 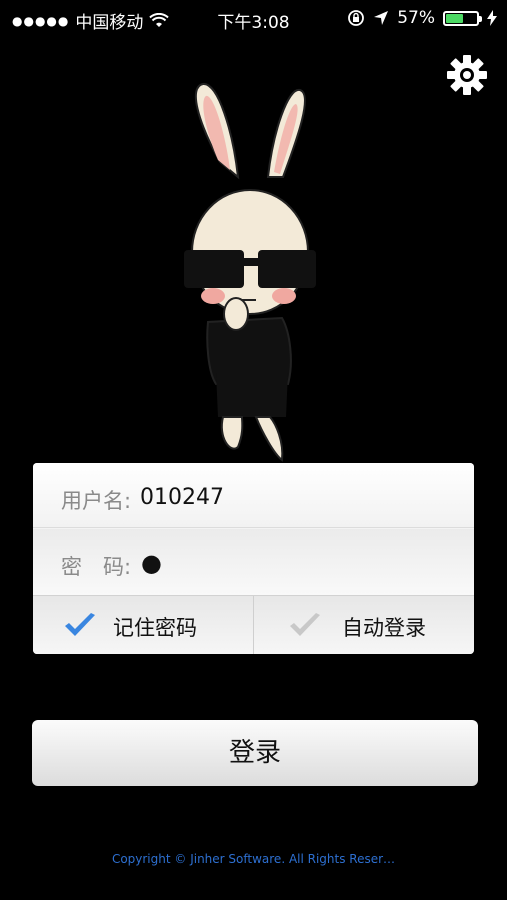 I want to click on remember-password-toggle: 记住密码, so click(x=143, y=625).